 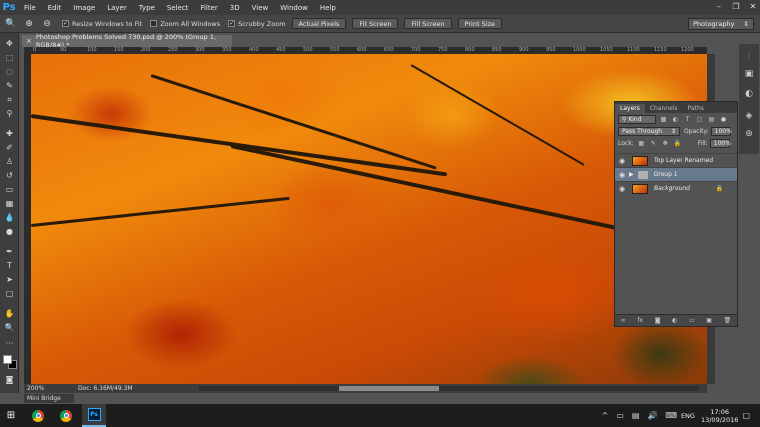 I want to click on crop-tool-icon: ⌗, so click(x=9, y=99).